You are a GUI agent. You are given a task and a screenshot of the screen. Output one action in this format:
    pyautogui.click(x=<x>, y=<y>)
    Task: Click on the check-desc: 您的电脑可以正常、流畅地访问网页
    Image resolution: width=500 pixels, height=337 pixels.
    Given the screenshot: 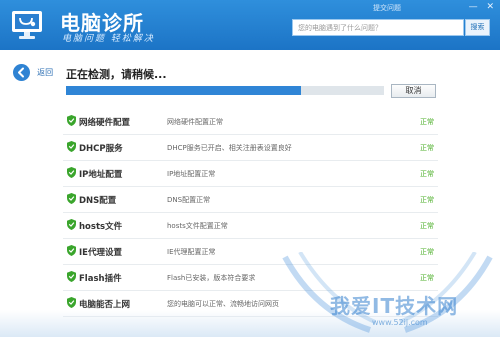 What is the action you would take?
    pyautogui.click(x=223, y=304)
    